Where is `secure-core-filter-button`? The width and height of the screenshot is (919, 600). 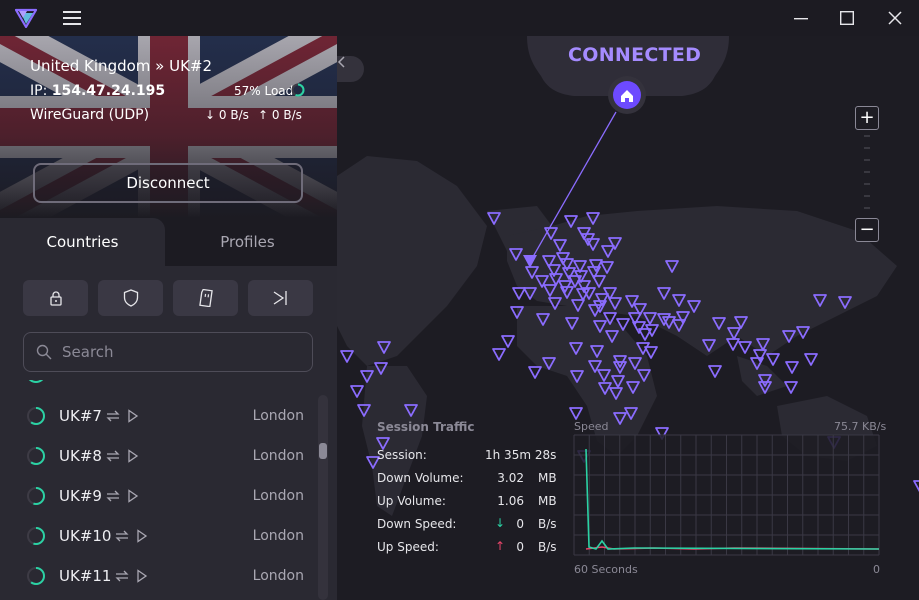
secure-core-filter-button is located at coordinates (55, 298).